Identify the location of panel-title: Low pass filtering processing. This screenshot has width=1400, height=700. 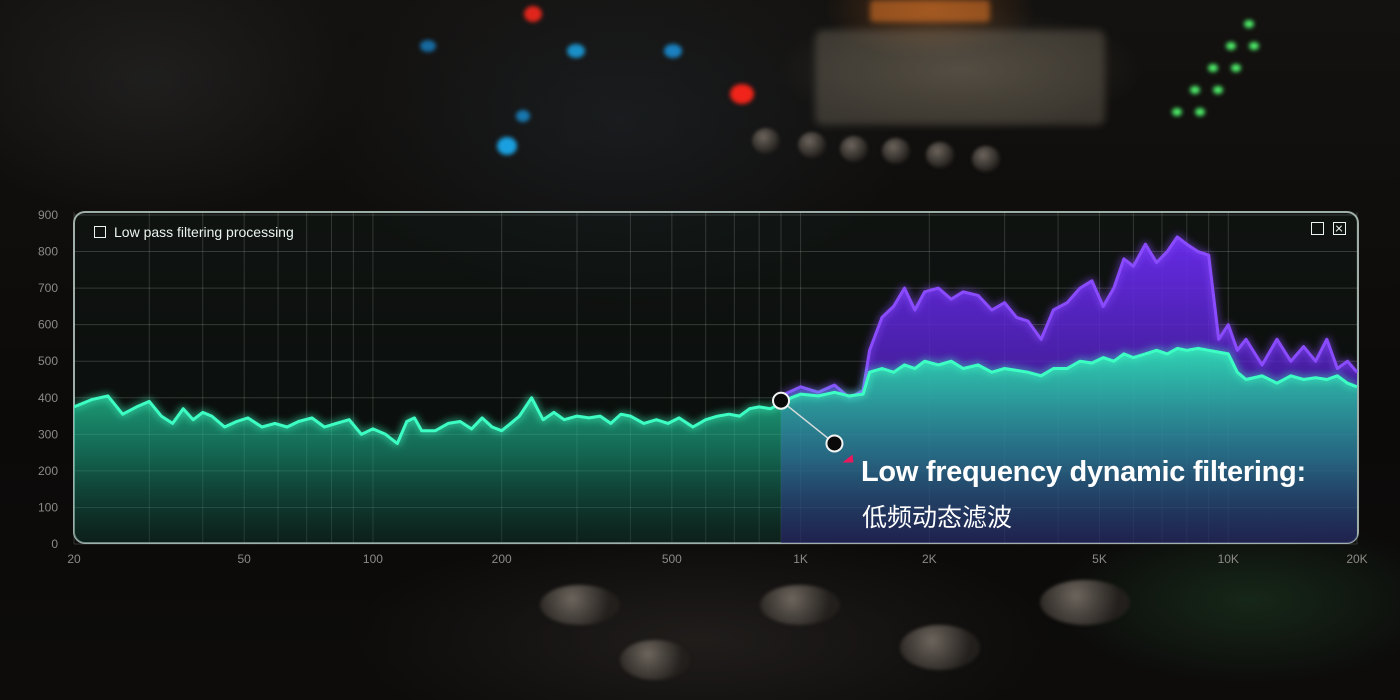
(204, 232).